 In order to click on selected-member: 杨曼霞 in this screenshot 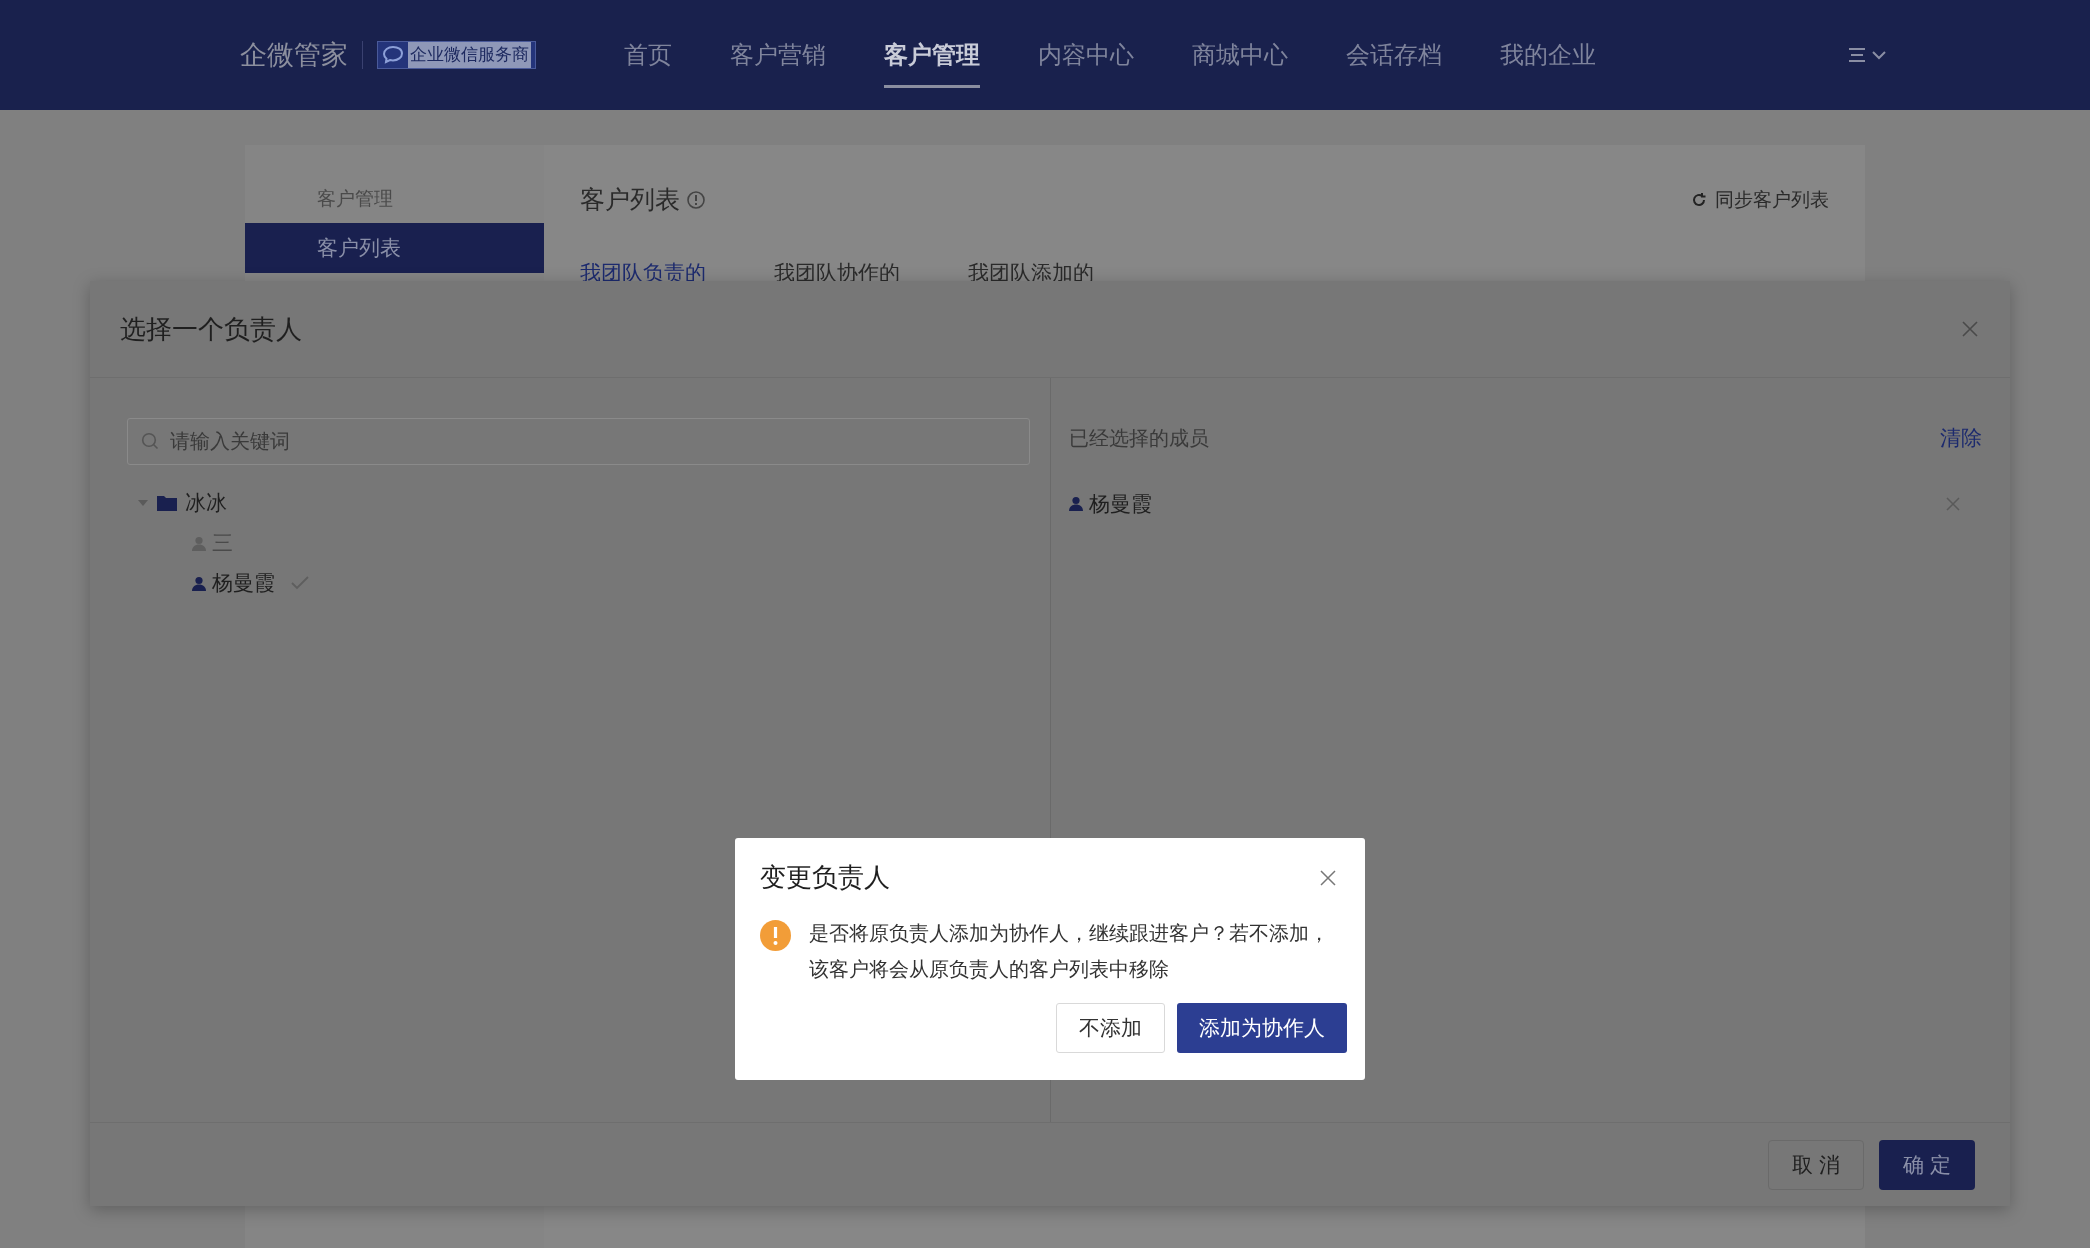, I will do `click(1120, 503)`.